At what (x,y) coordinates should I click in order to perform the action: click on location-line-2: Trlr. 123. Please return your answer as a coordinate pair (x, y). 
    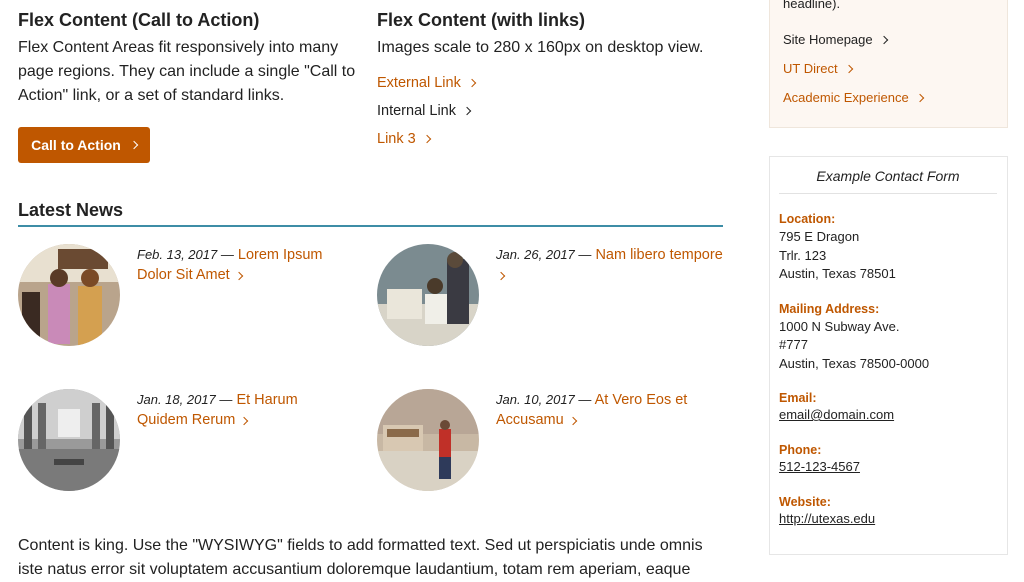
    Looking at the image, I should click on (803, 255).